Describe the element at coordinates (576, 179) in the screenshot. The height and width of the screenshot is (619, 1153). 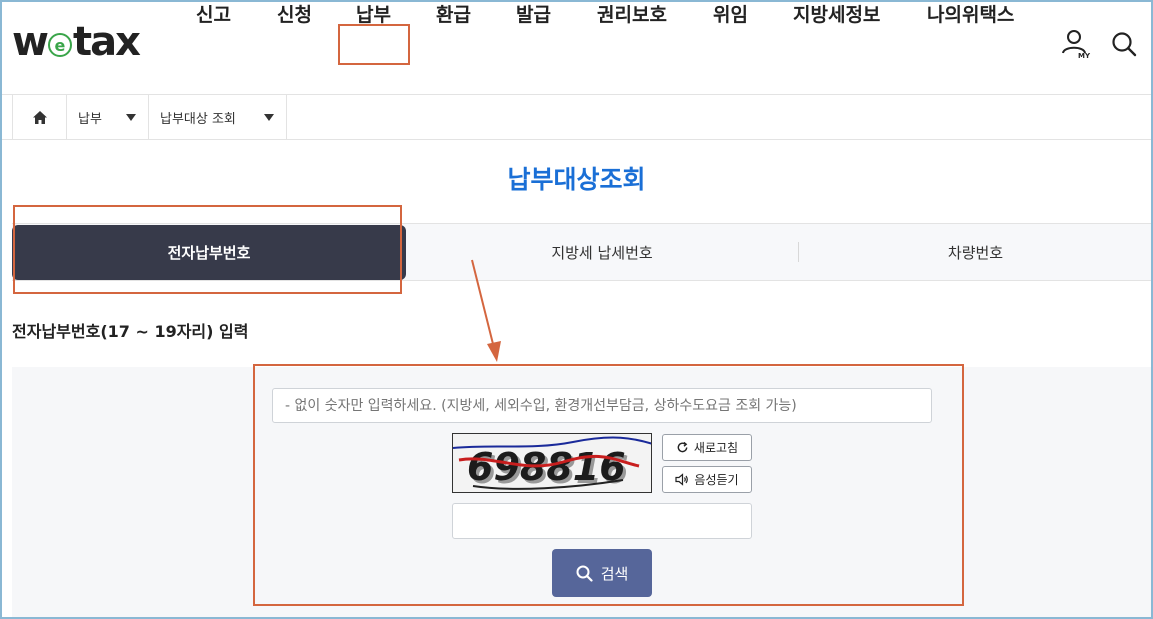
I see `page-title: 납부대상조회` at that location.